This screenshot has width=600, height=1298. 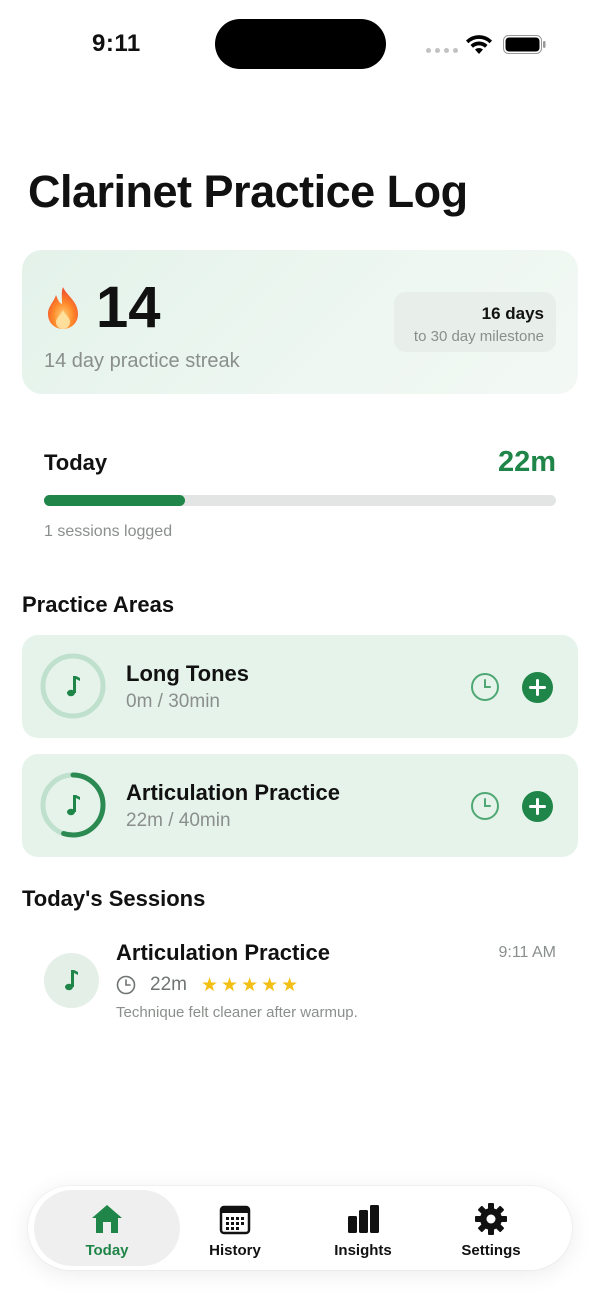 What do you see at coordinates (479, 44) in the screenshot?
I see `wifi-icon` at bounding box center [479, 44].